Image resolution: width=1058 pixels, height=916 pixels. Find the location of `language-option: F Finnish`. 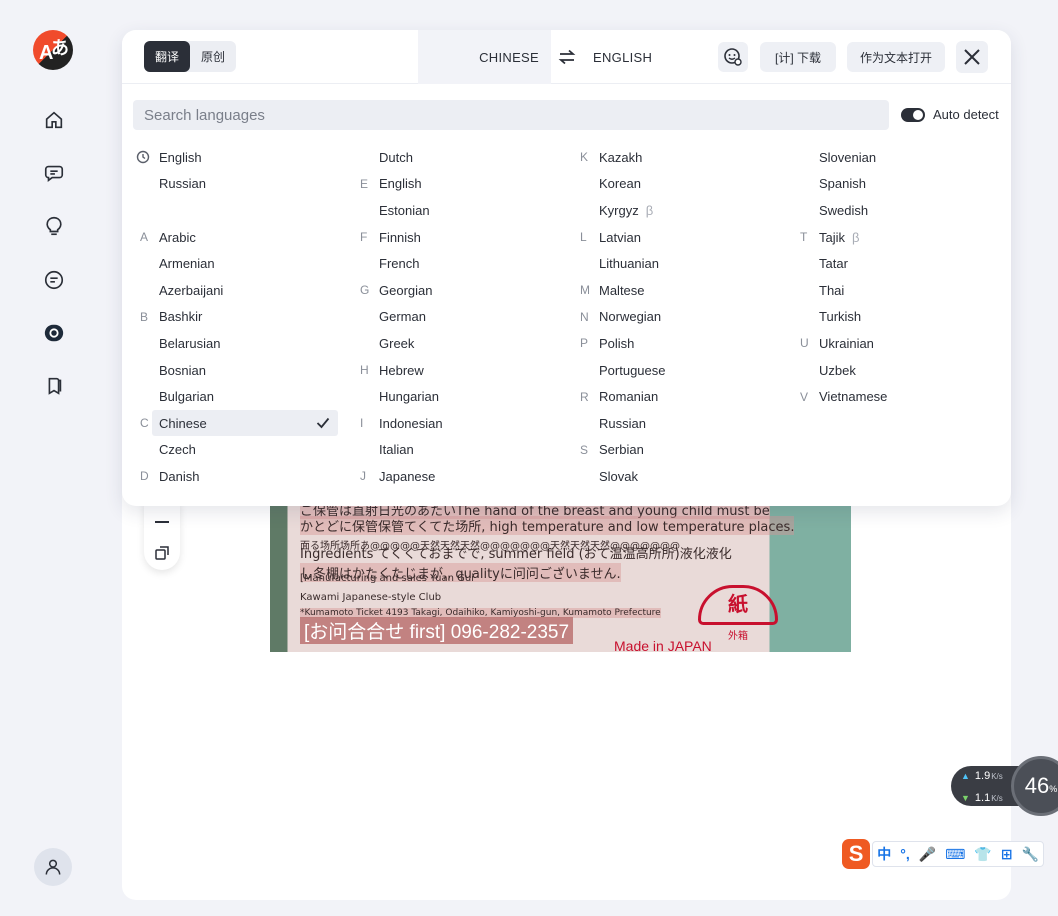

language-option: F Finnish is located at coordinates (447, 237).